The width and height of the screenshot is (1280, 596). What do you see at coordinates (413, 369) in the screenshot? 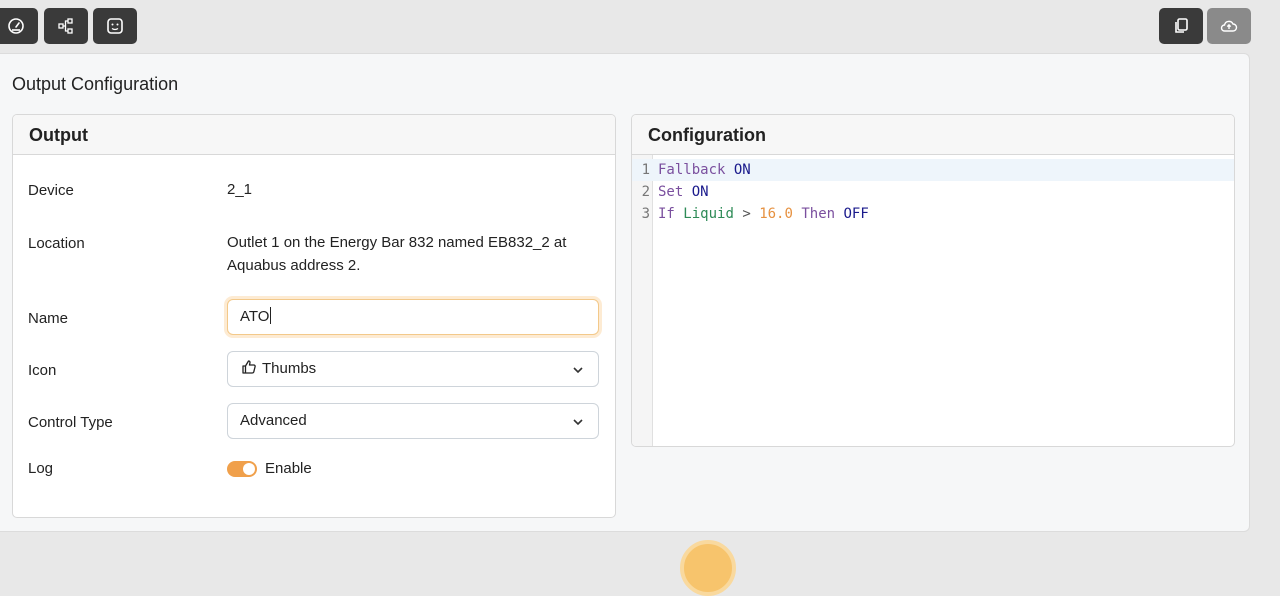
I see `icon-select: Thumbs` at bounding box center [413, 369].